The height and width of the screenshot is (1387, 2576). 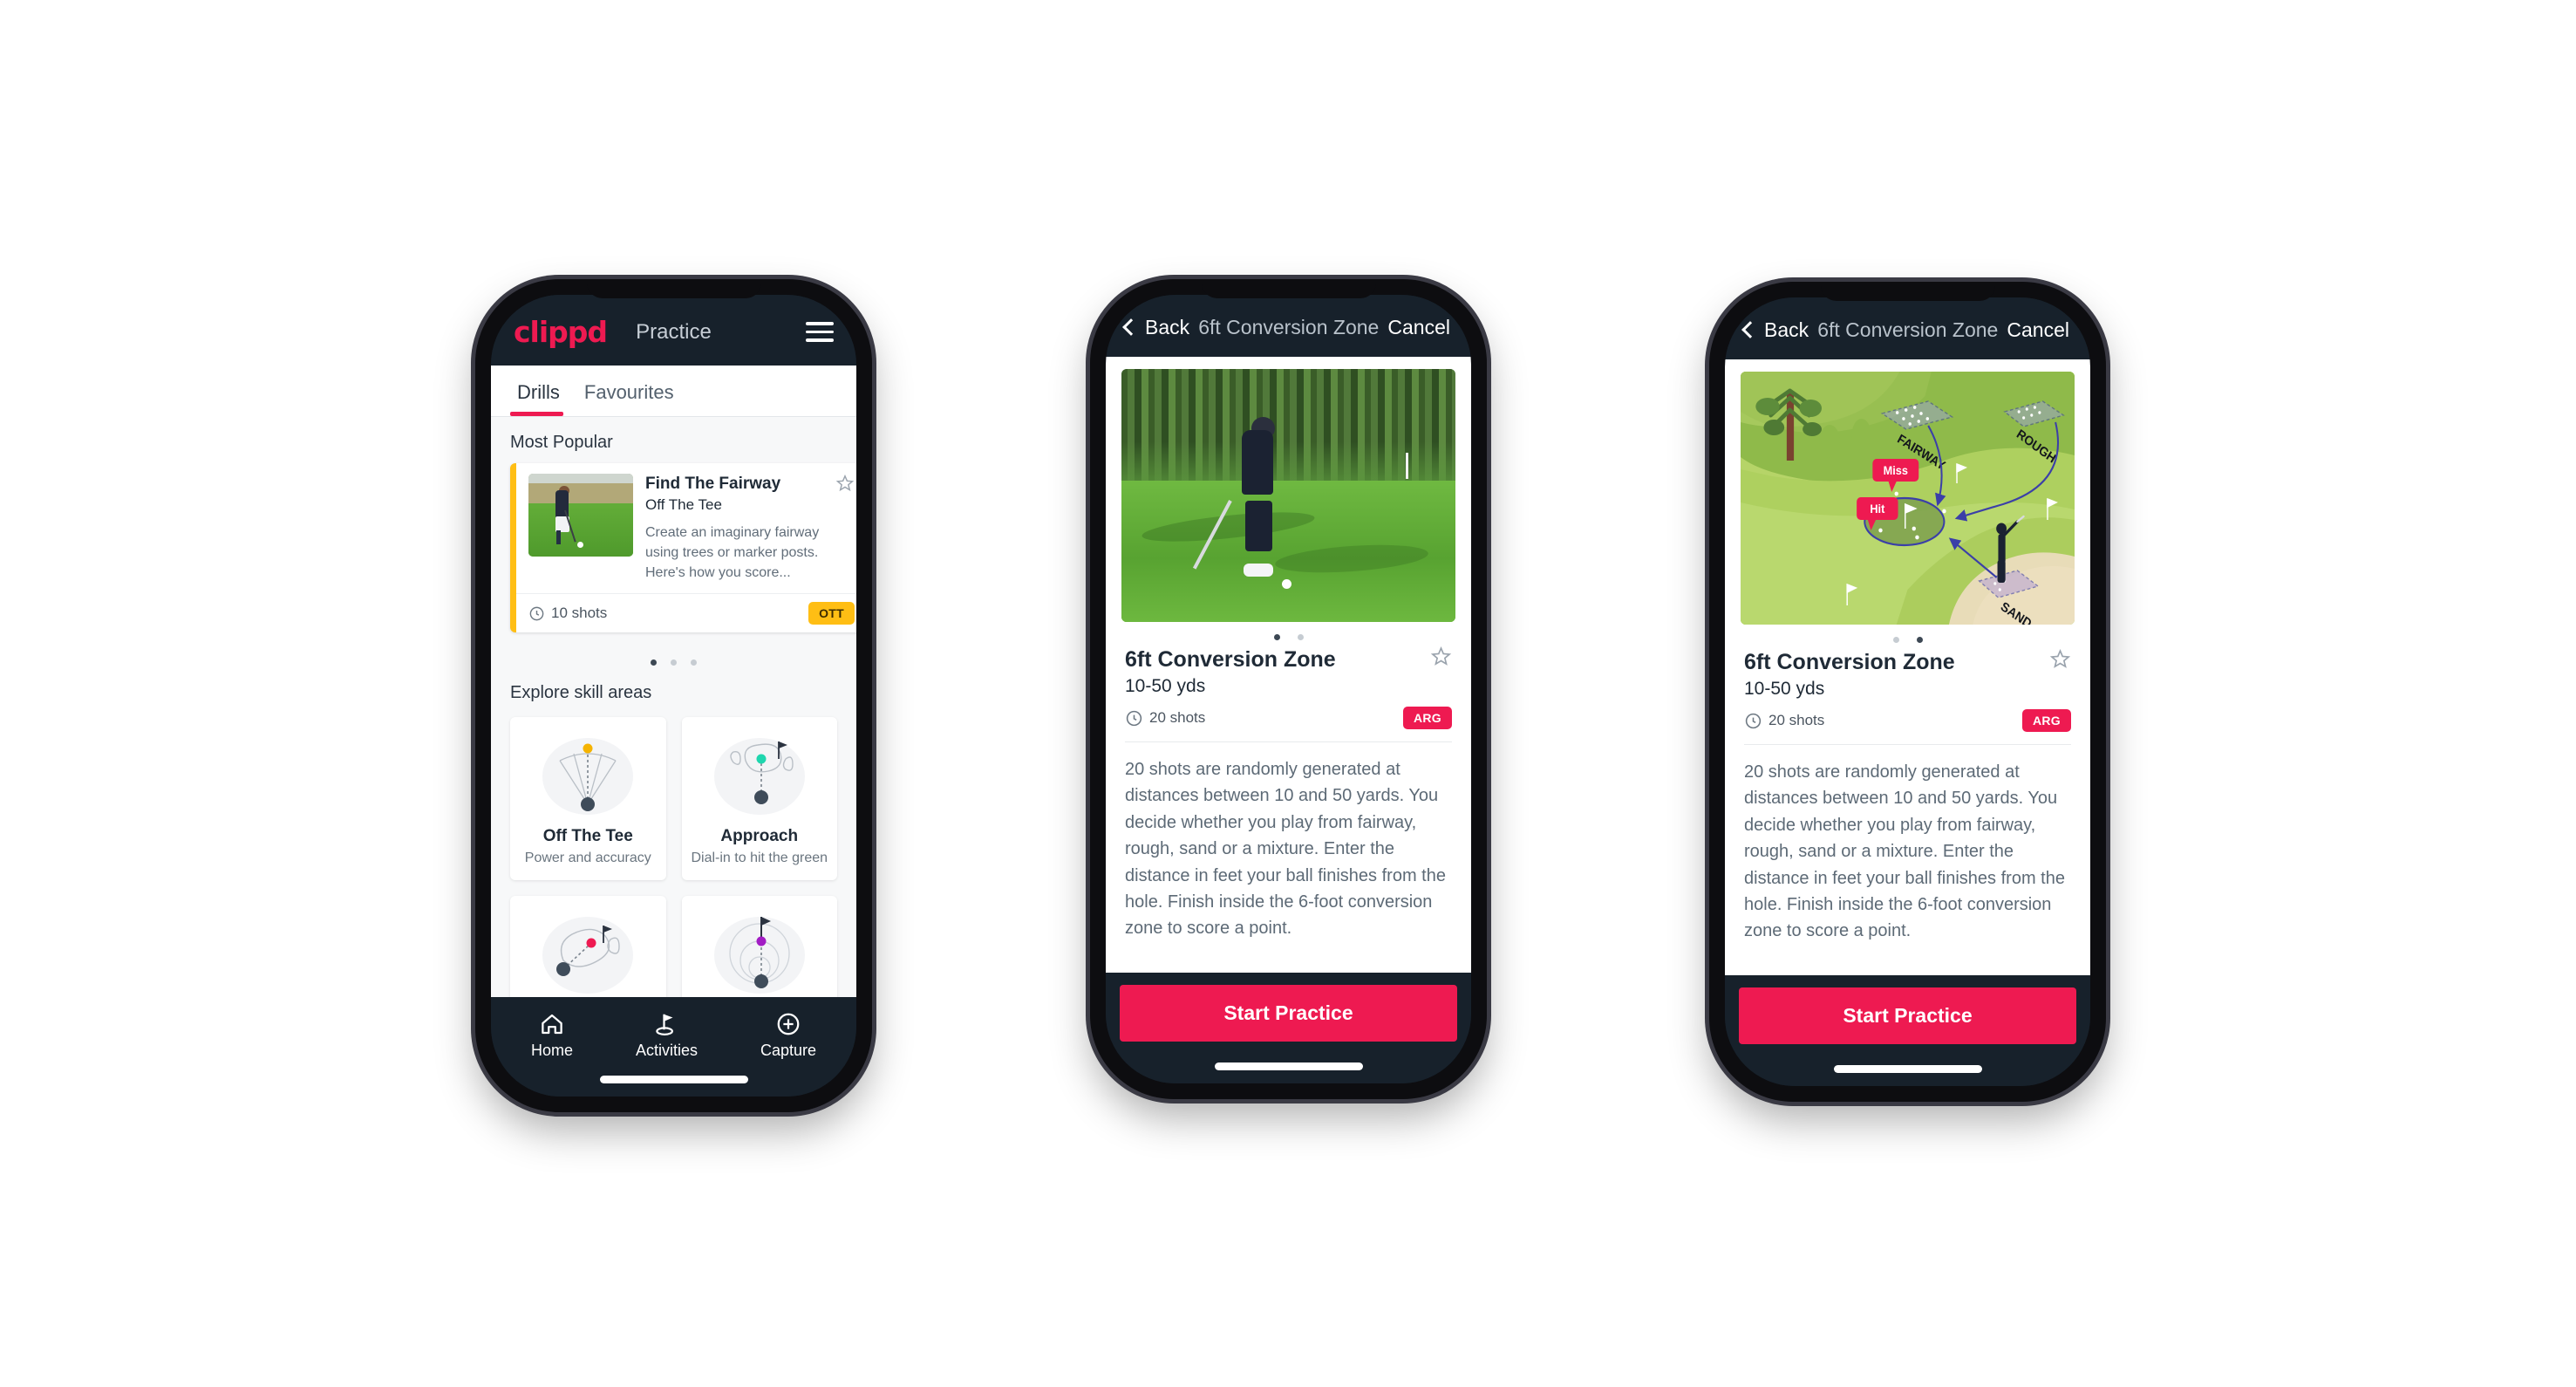 What do you see at coordinates (588, 836) in the screenshot?
I see `skill-card-title: Off The Tee` at bounding box center [588, 836].